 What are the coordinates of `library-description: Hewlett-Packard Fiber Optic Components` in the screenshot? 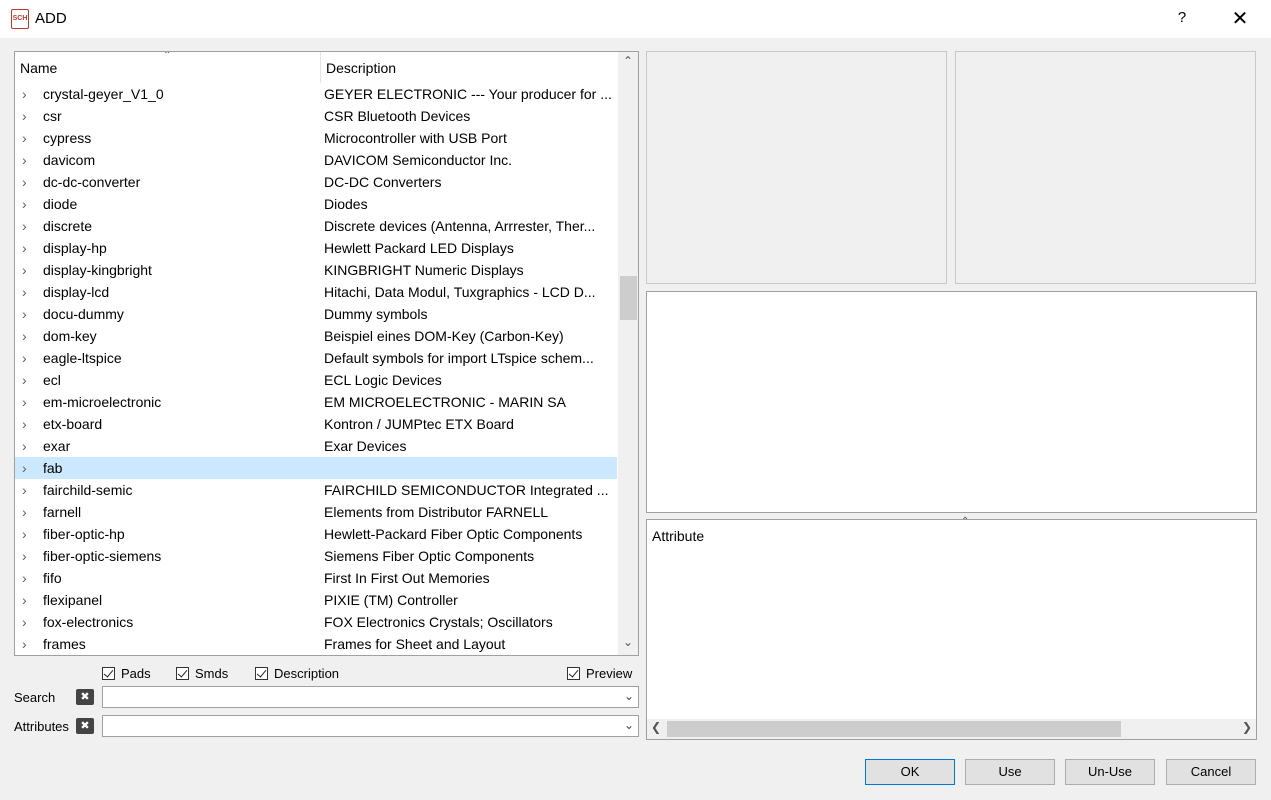 It's located at (453, 534).